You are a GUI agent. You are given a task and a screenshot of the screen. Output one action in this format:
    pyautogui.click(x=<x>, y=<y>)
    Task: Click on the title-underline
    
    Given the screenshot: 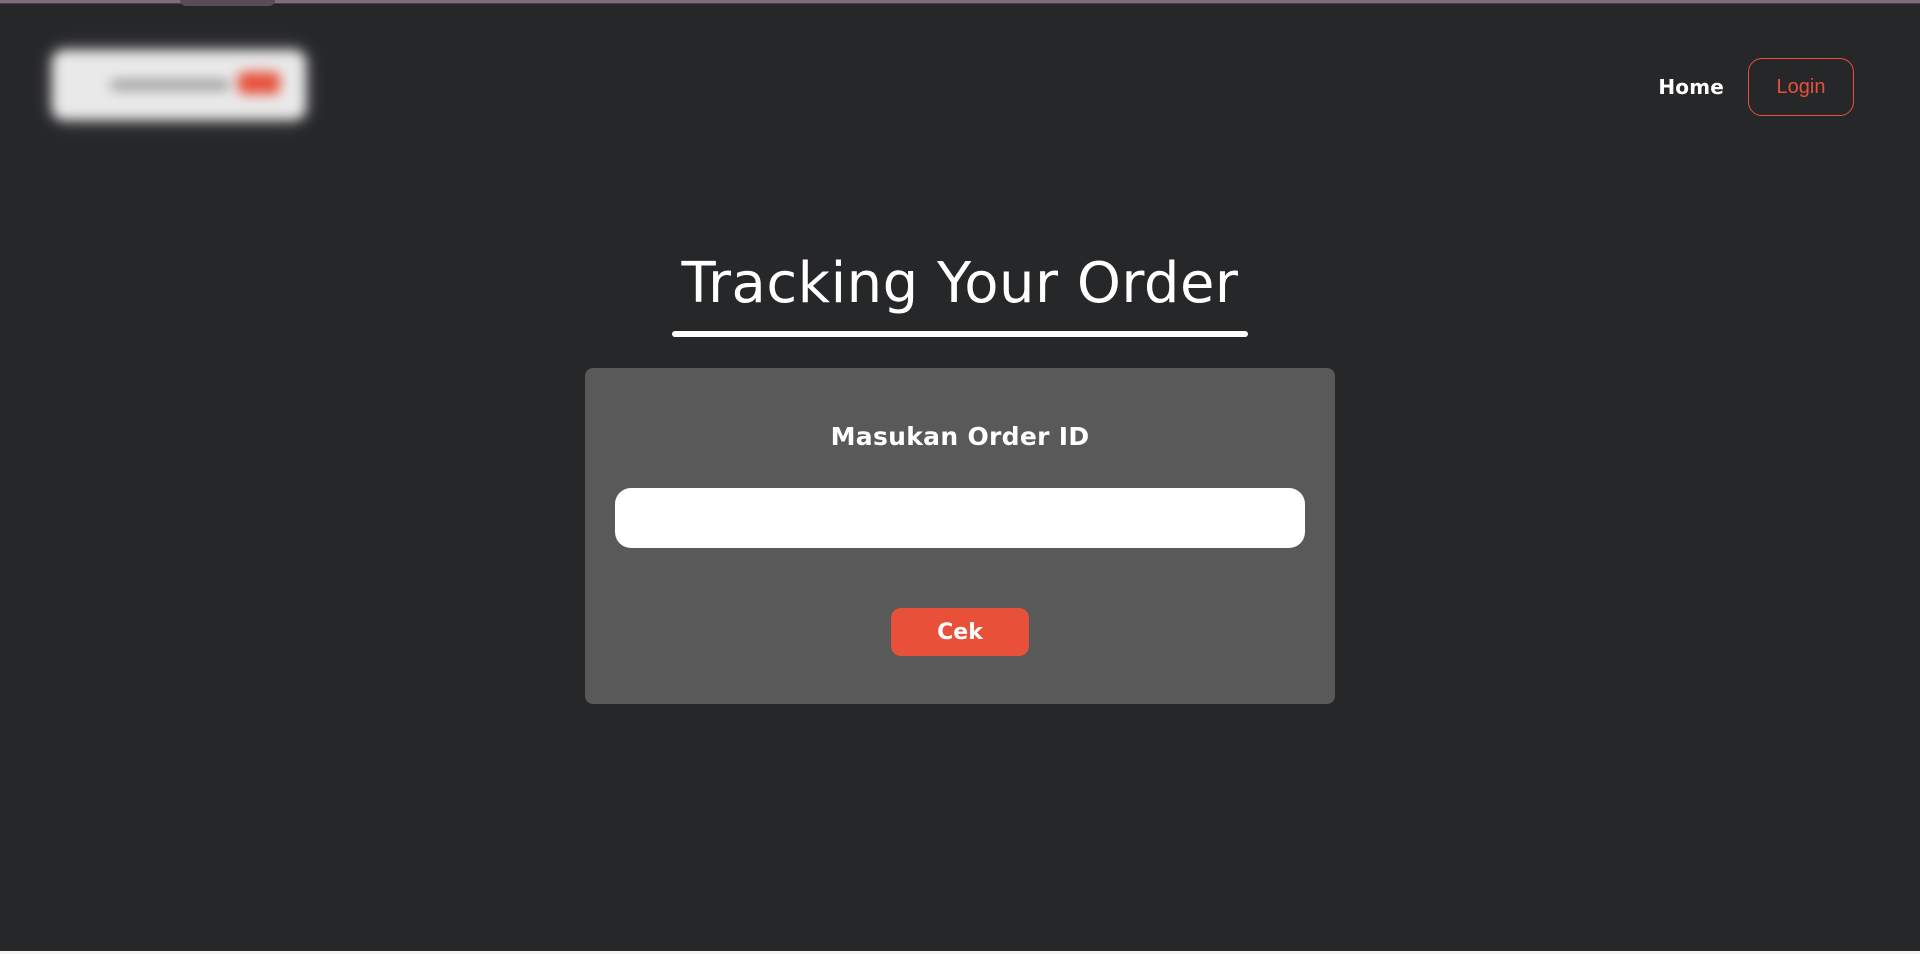 What is the action you would take?
    pyautogui.click(x=960, y=334)
    